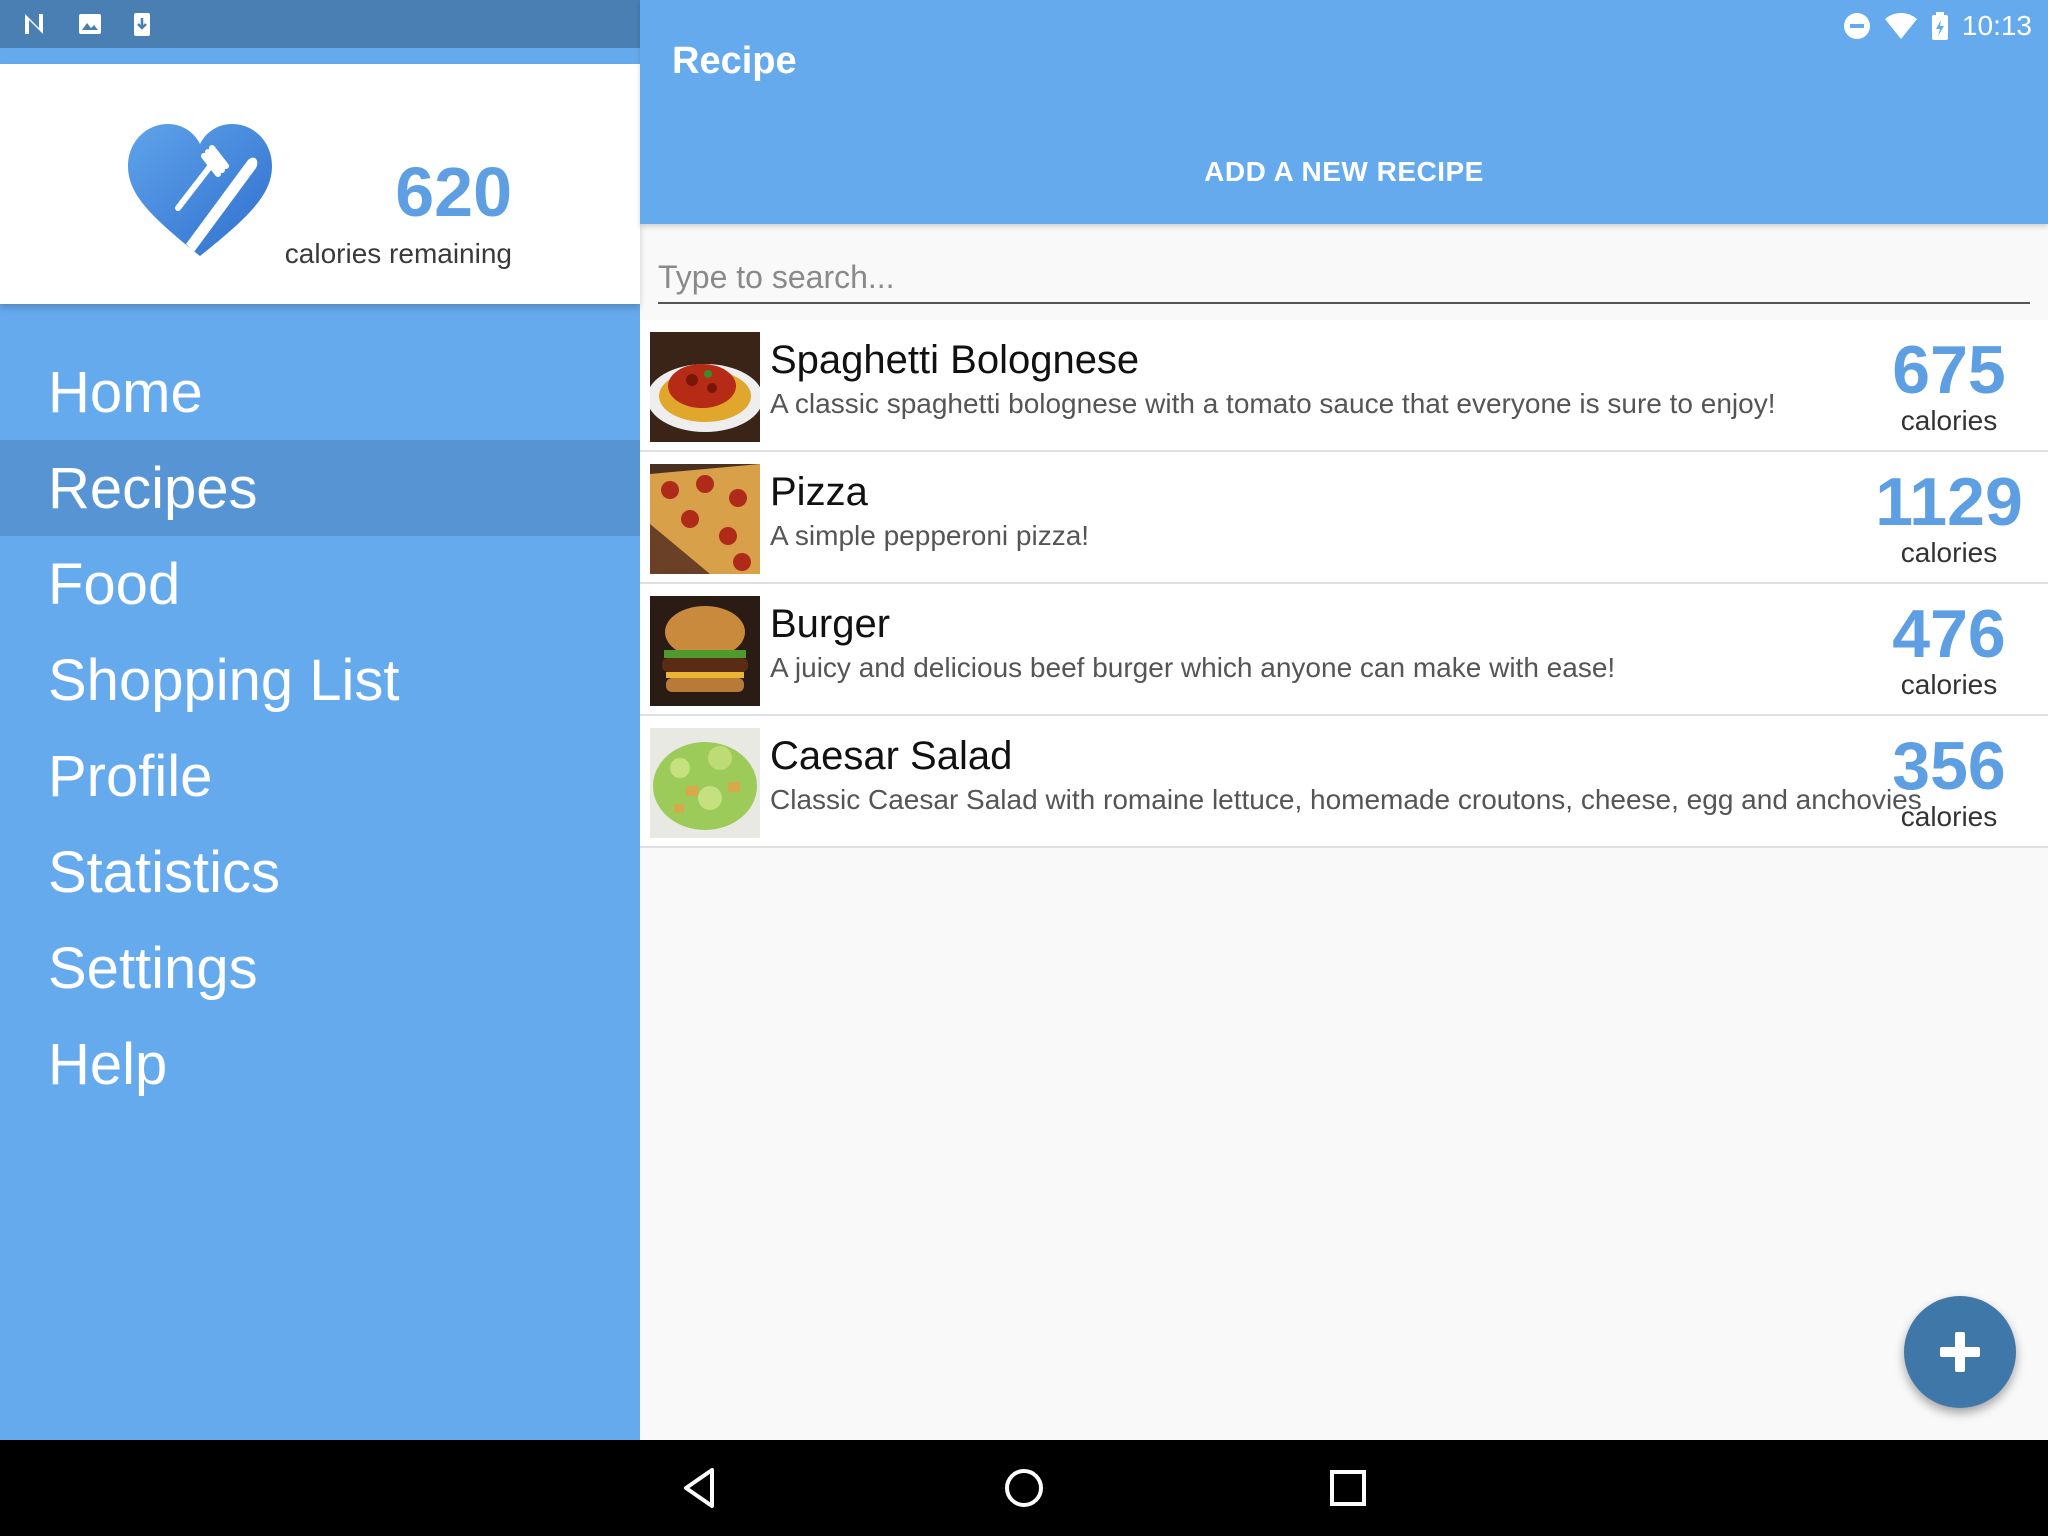  Describe the element at coordinates (320, 488) in the screenshot. I see `nav-item-recipes: Recipes` at that location.